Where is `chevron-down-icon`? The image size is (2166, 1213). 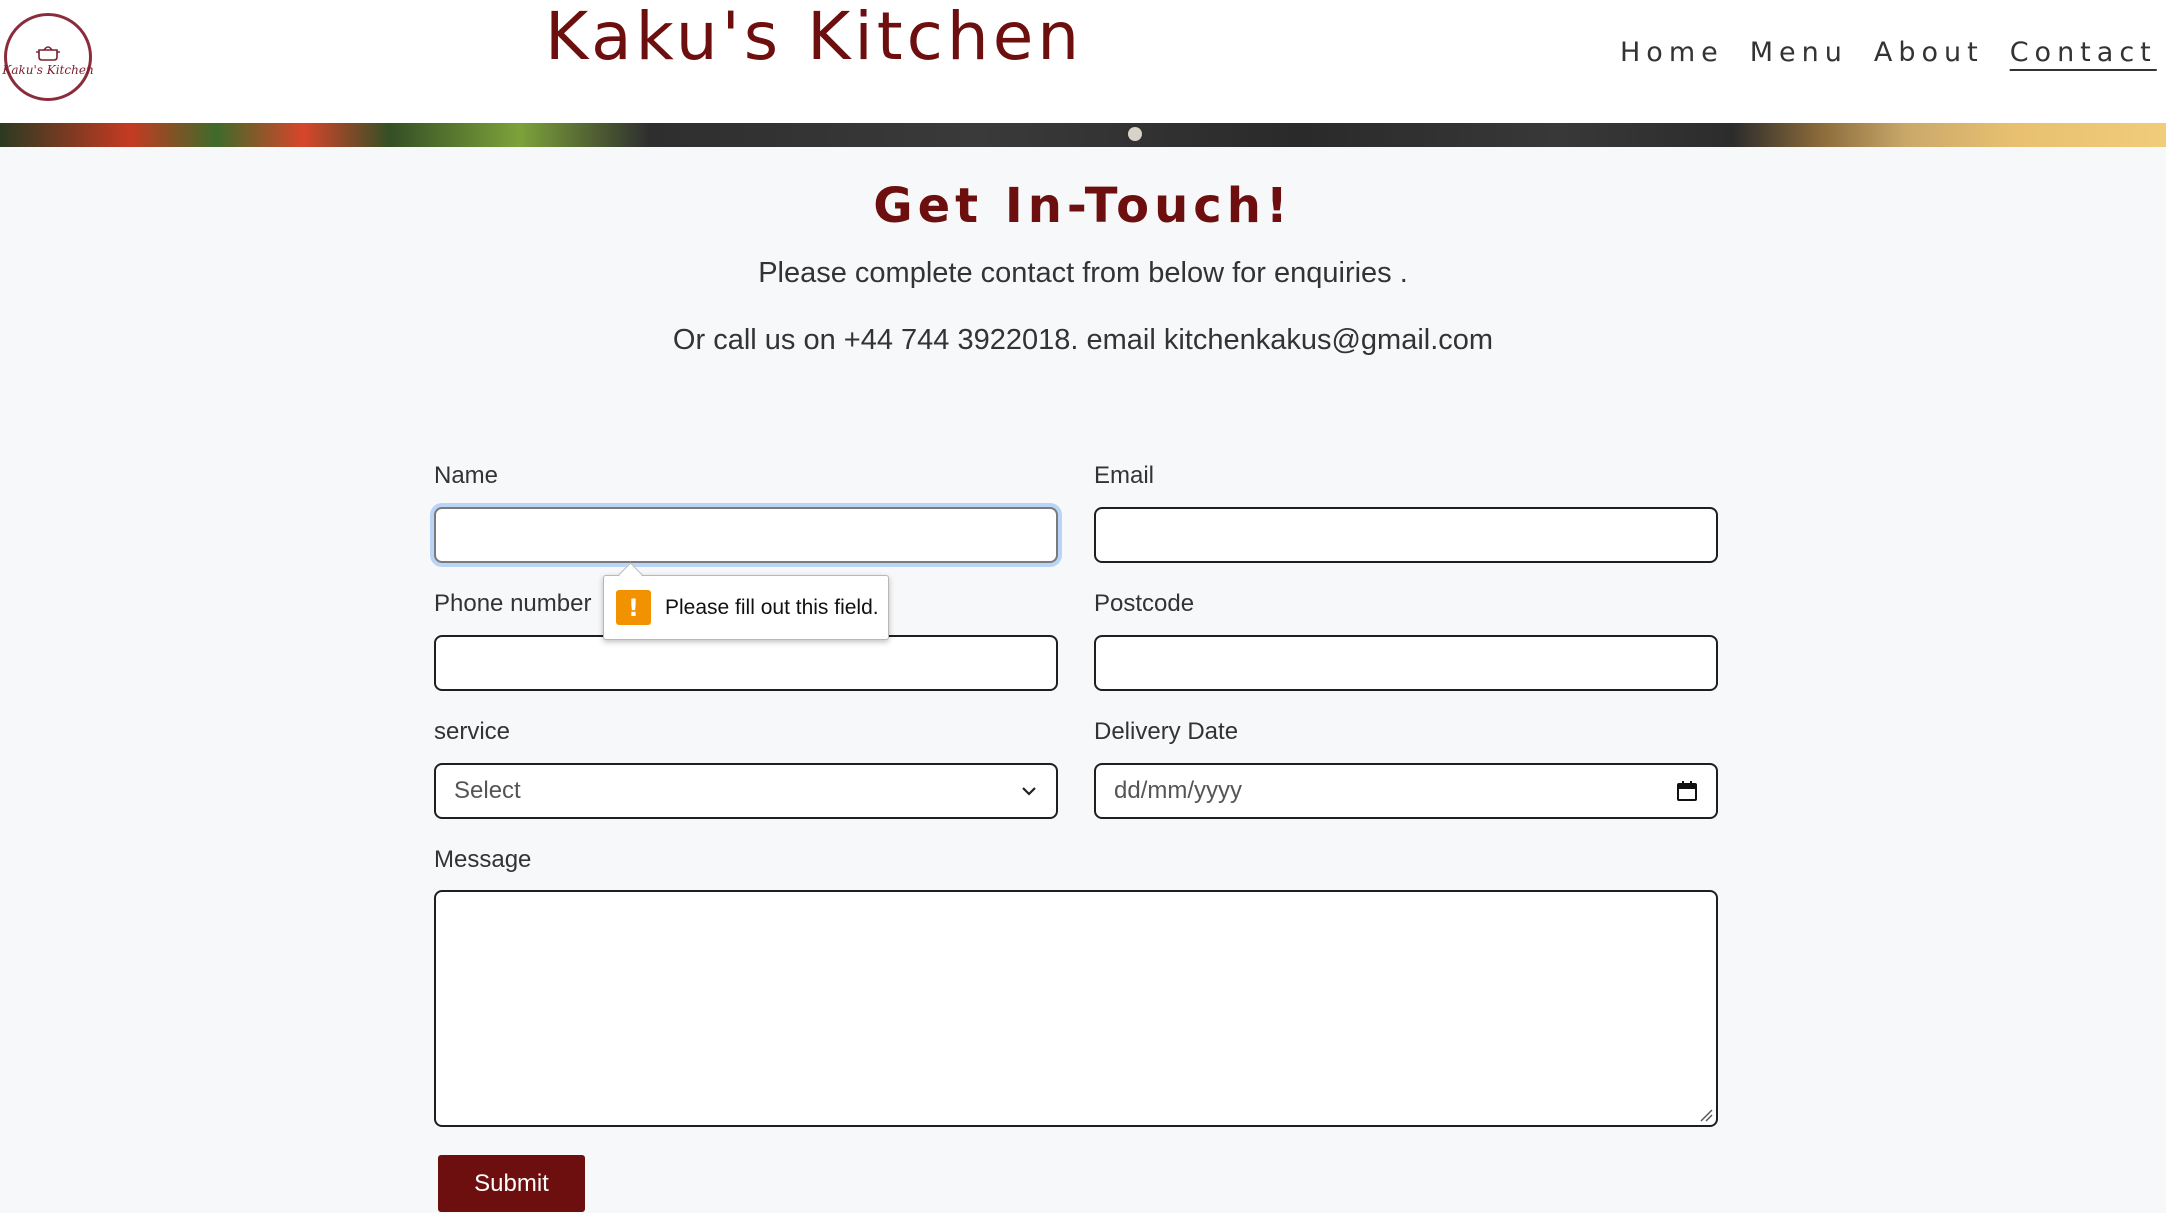 chevron-down-icon is located at coordinates (1029, 791).